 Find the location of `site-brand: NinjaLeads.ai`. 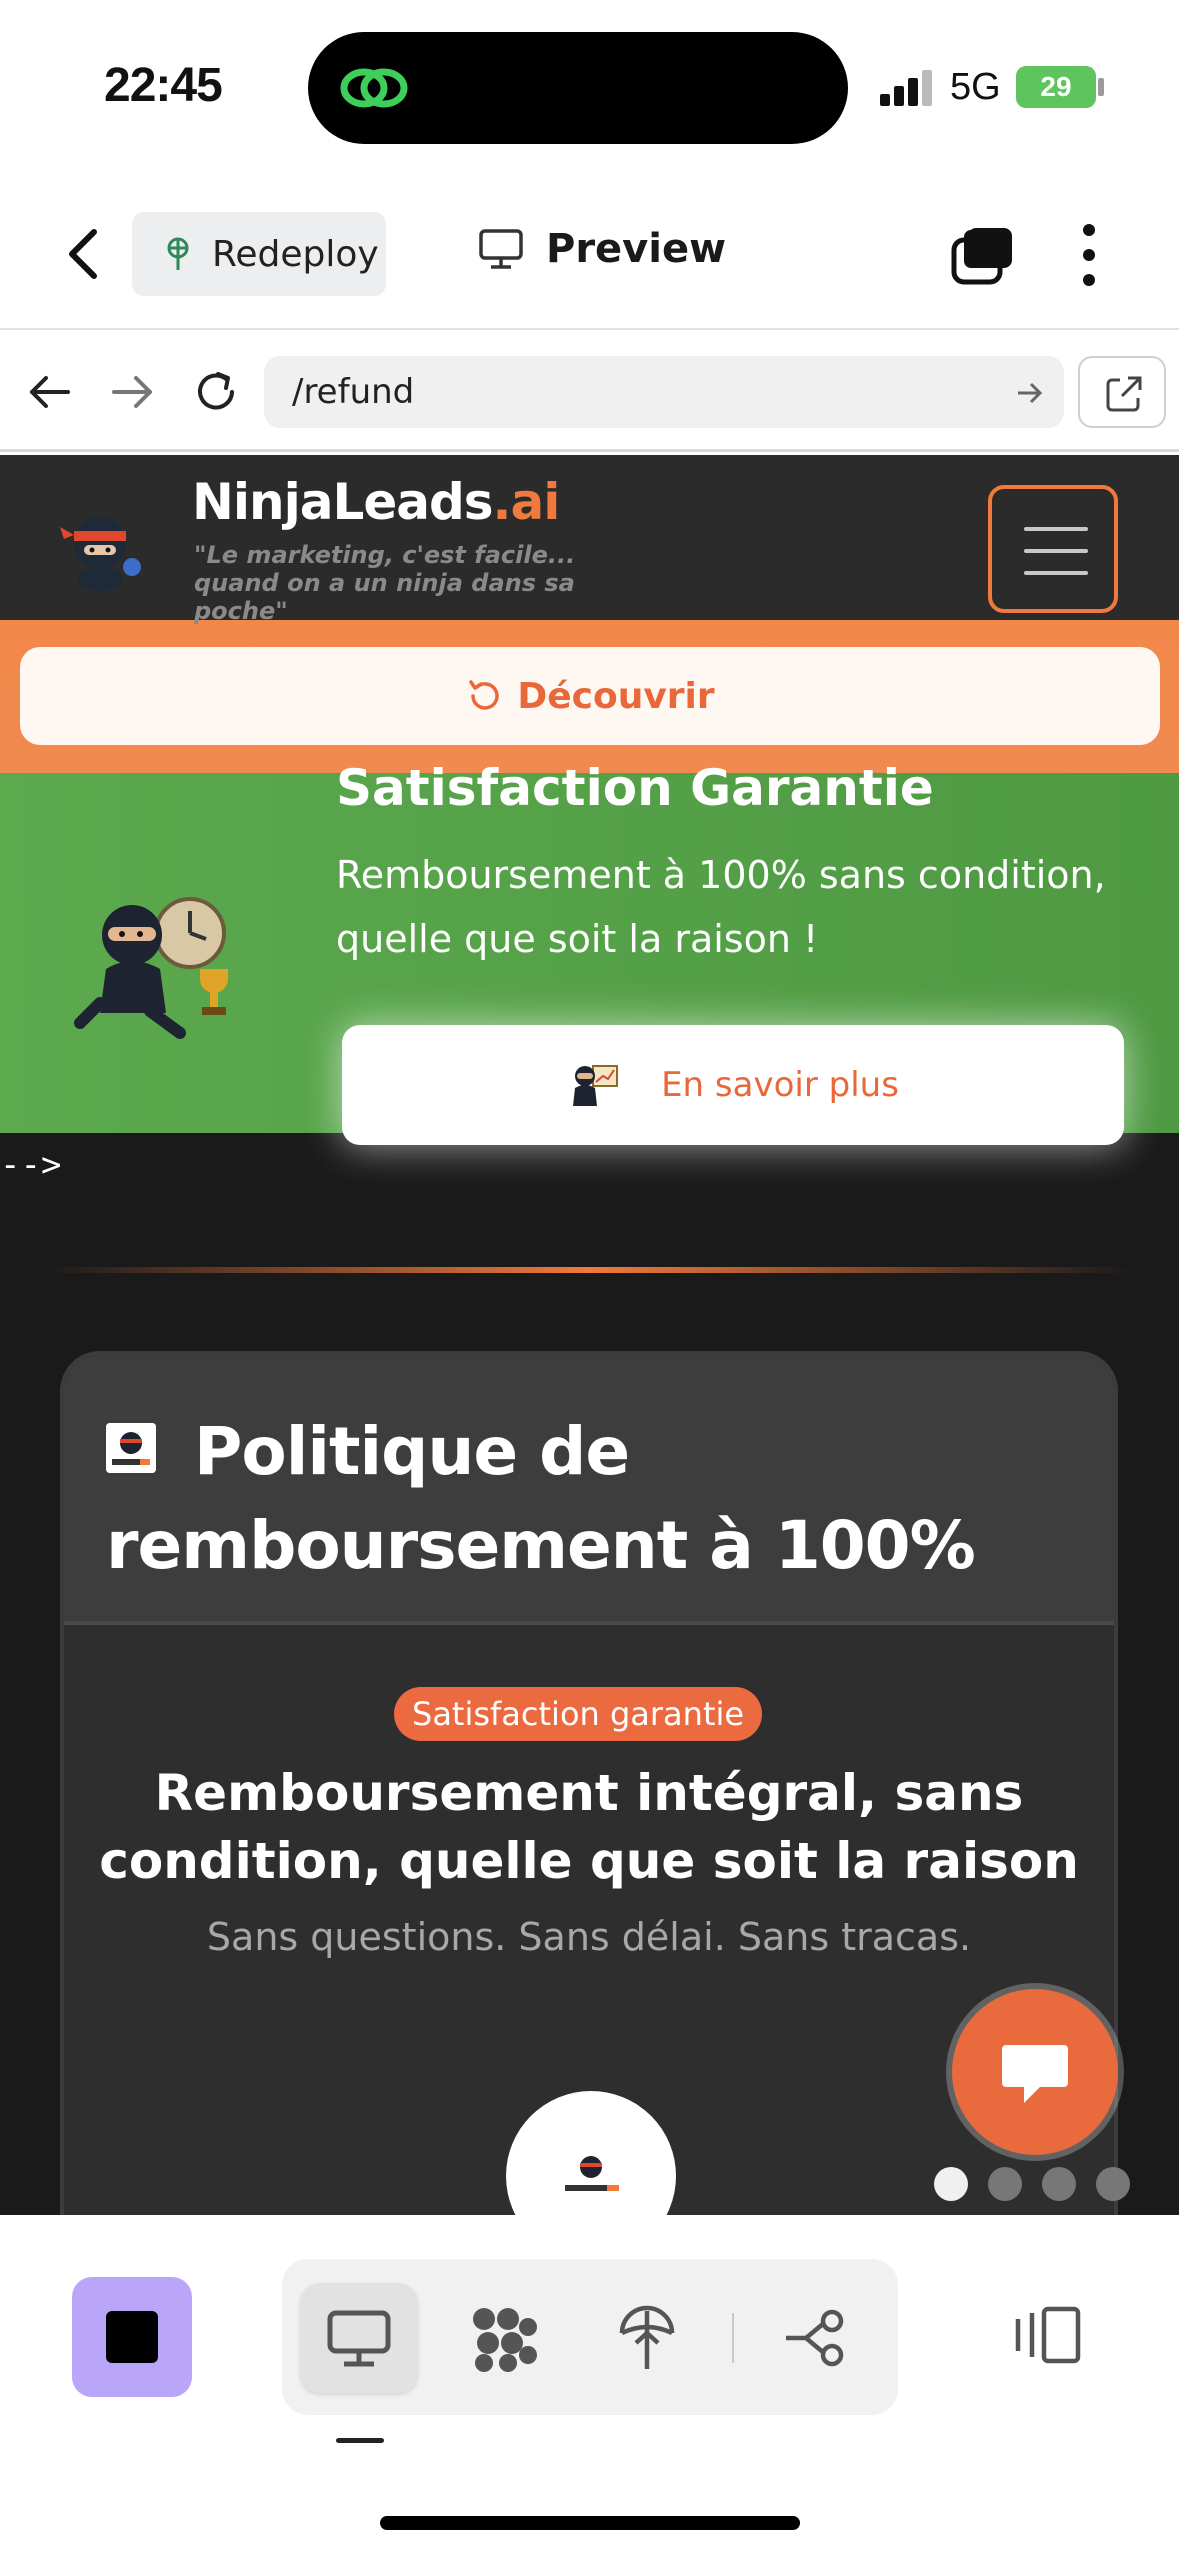

site-brand: NinjaLeads.ai is located at coordinates (376, 502).